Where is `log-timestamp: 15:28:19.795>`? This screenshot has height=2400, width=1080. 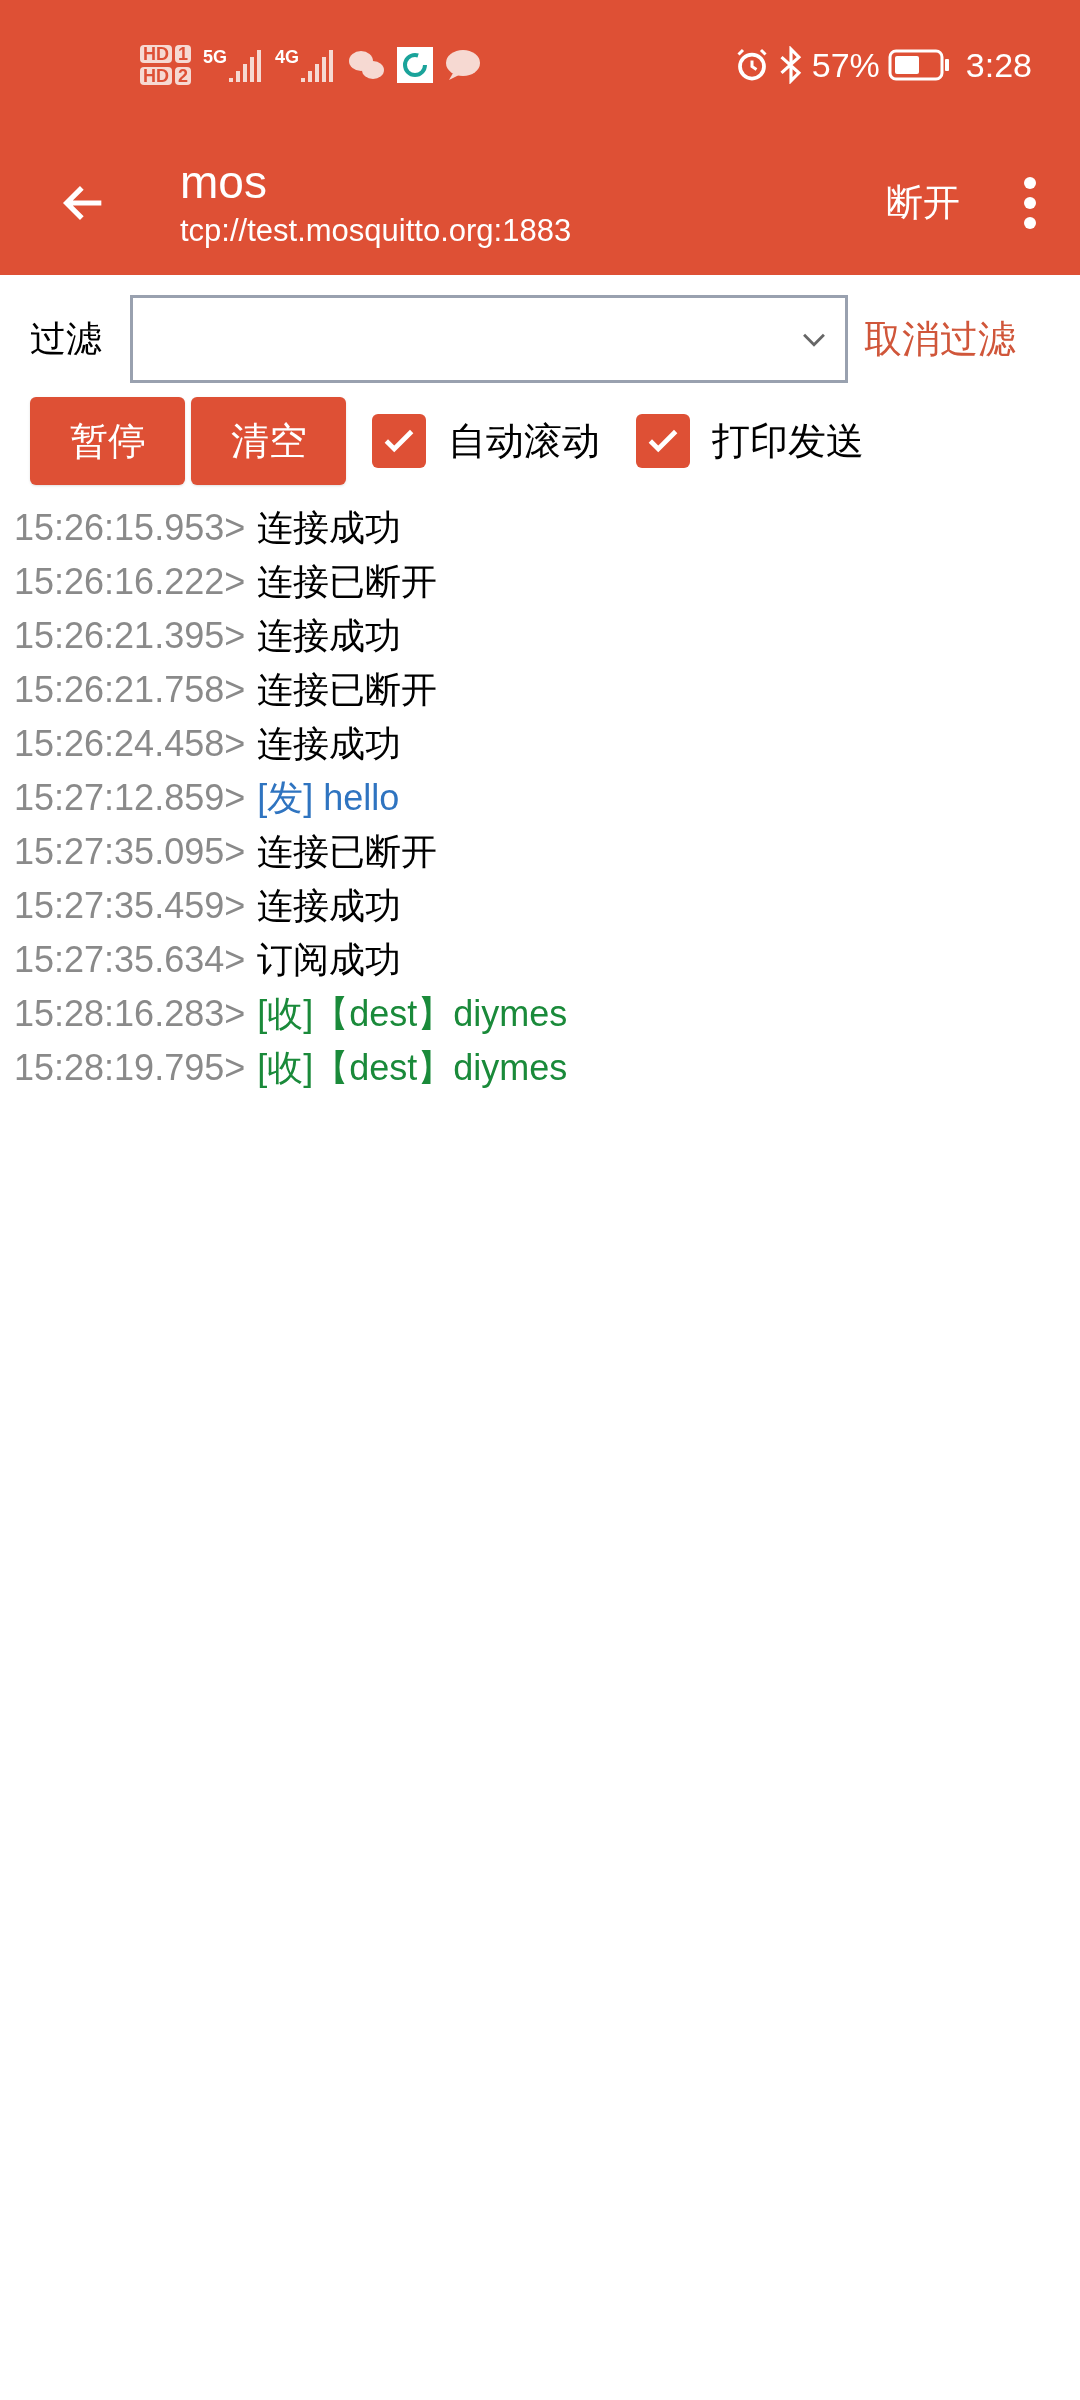
log-timestamp: 15:28:19.795> is located at coordinates (130, 1068).